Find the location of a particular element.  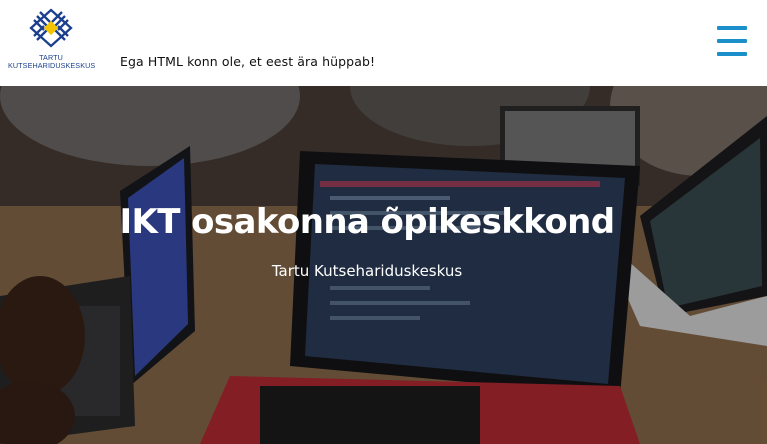

hamburger-menu-icon is located at coordinates (732, 28).